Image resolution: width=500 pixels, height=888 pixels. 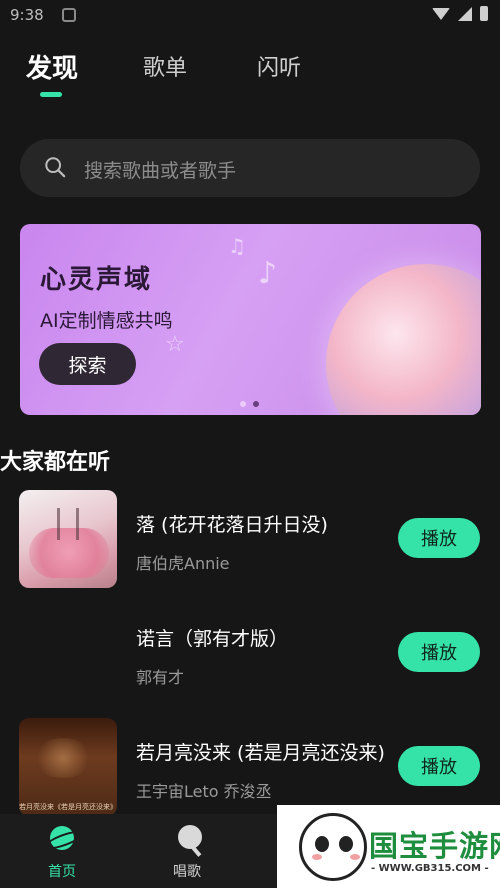 I want to click on cover-caption: 若月亮没来《若是月亮还没来》, so click(x=68, y=807).